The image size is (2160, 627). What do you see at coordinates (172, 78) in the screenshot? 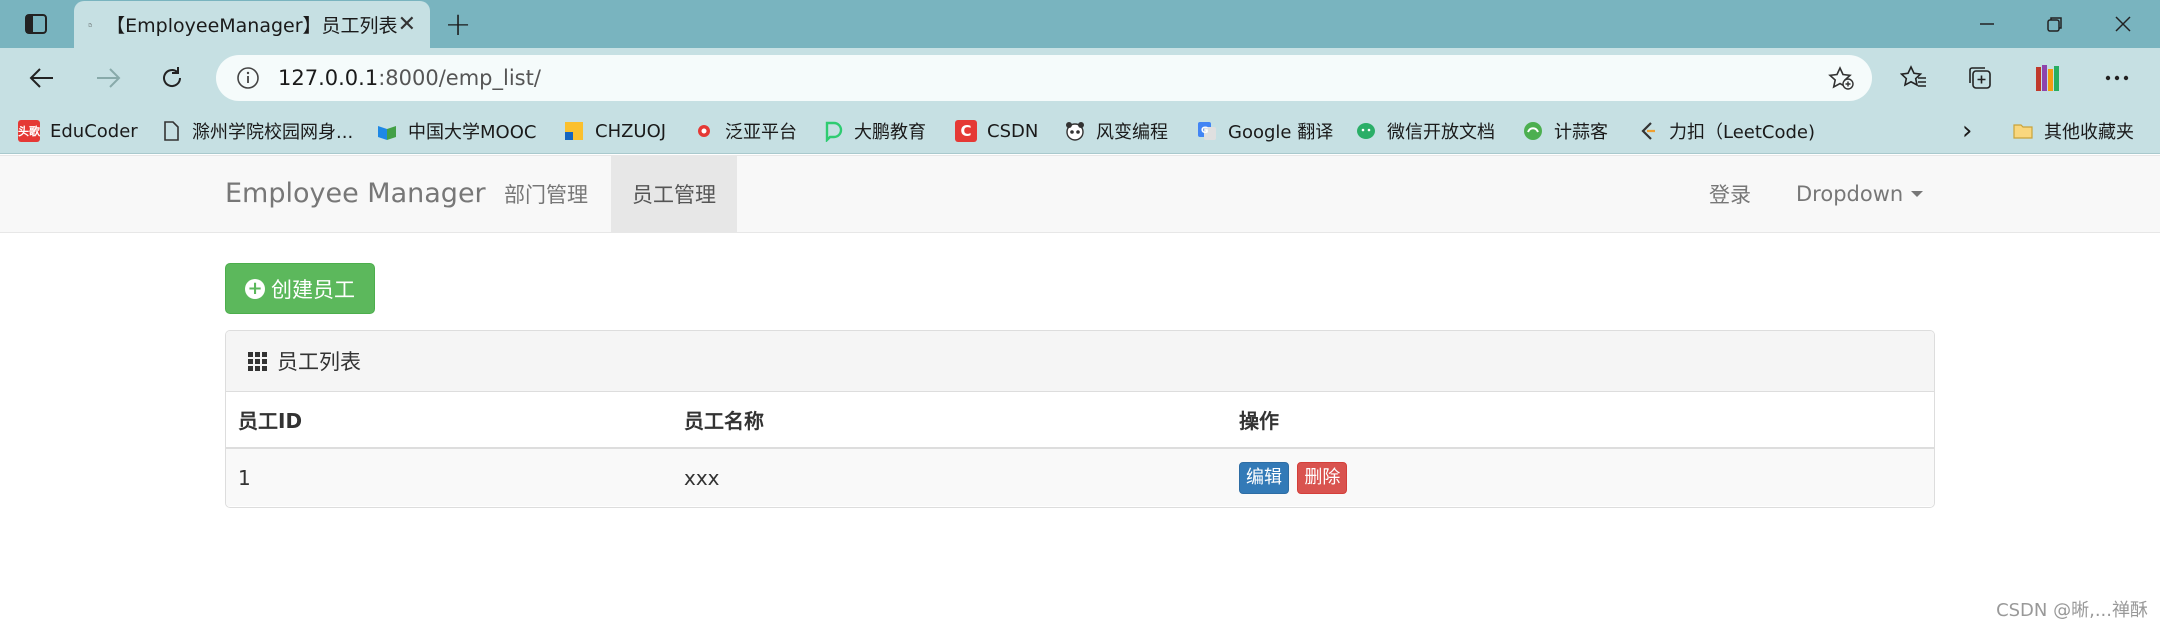
I see `refresh-icon` at bounding box center [172, 78].